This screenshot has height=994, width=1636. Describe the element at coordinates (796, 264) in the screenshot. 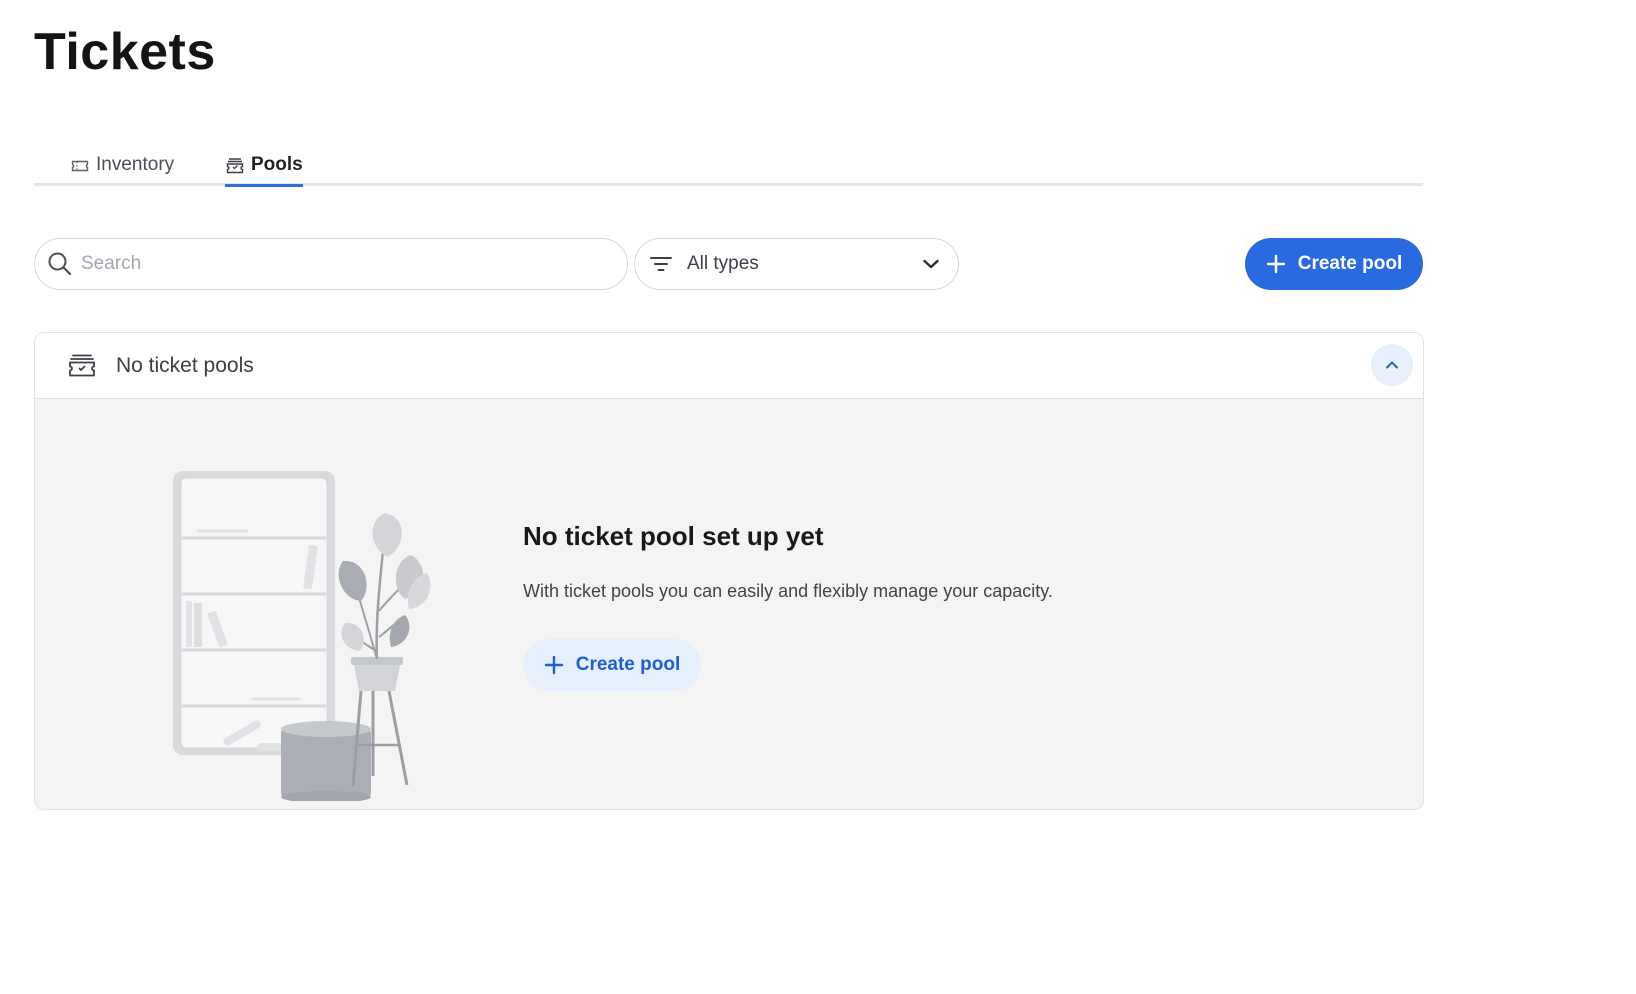

I see `type-filter-select: All types` at that location.